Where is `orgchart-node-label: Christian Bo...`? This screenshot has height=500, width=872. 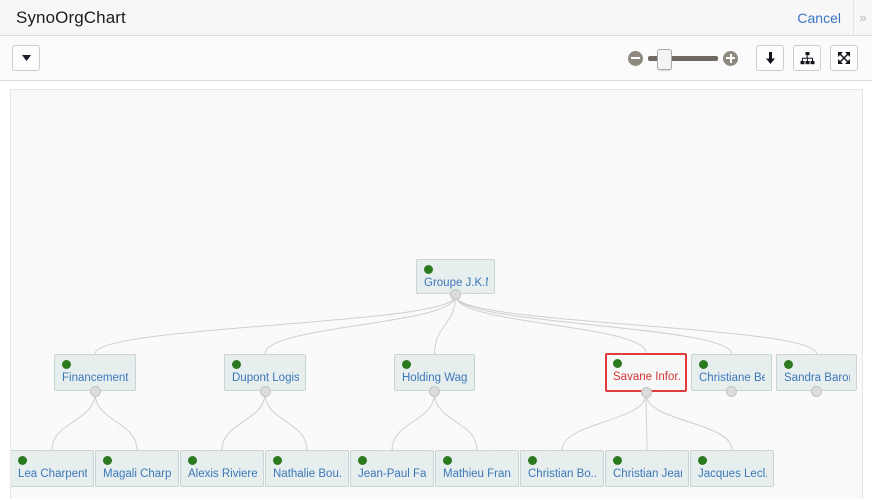 orgchart-node-label: Christian Bo... is located at coordinates (562, 474).